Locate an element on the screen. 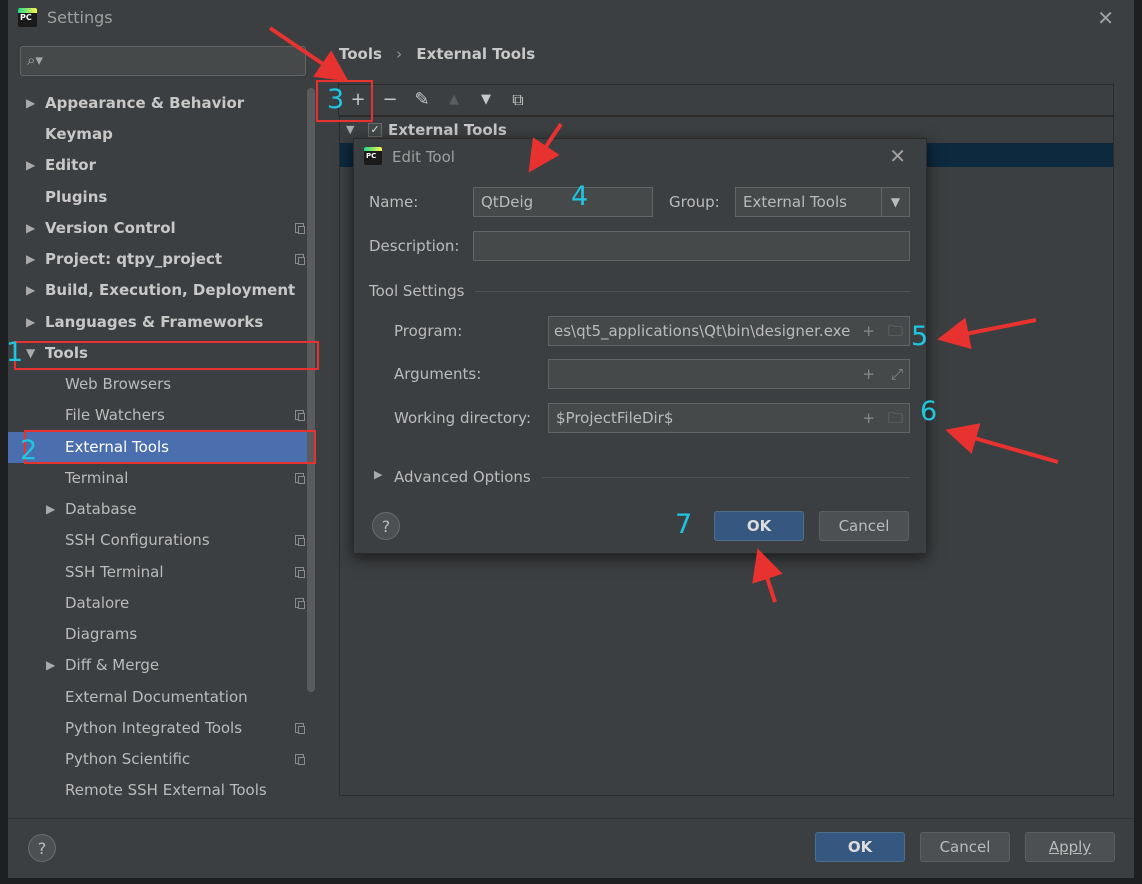  sidebar-item-appearance-behavior: ▶ Appearance & Behavior is located at coordinates (156, 103).